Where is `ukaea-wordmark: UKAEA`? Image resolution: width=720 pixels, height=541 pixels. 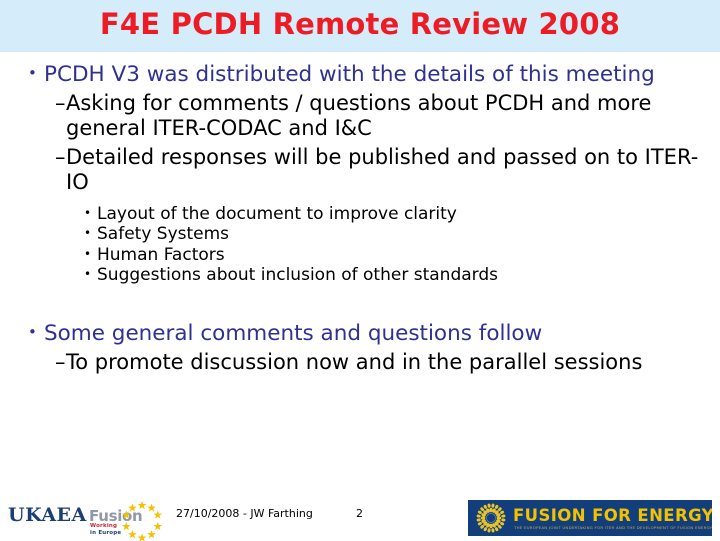 ukaea-wordmark: UKAEA is located at coordinates (47, 515).